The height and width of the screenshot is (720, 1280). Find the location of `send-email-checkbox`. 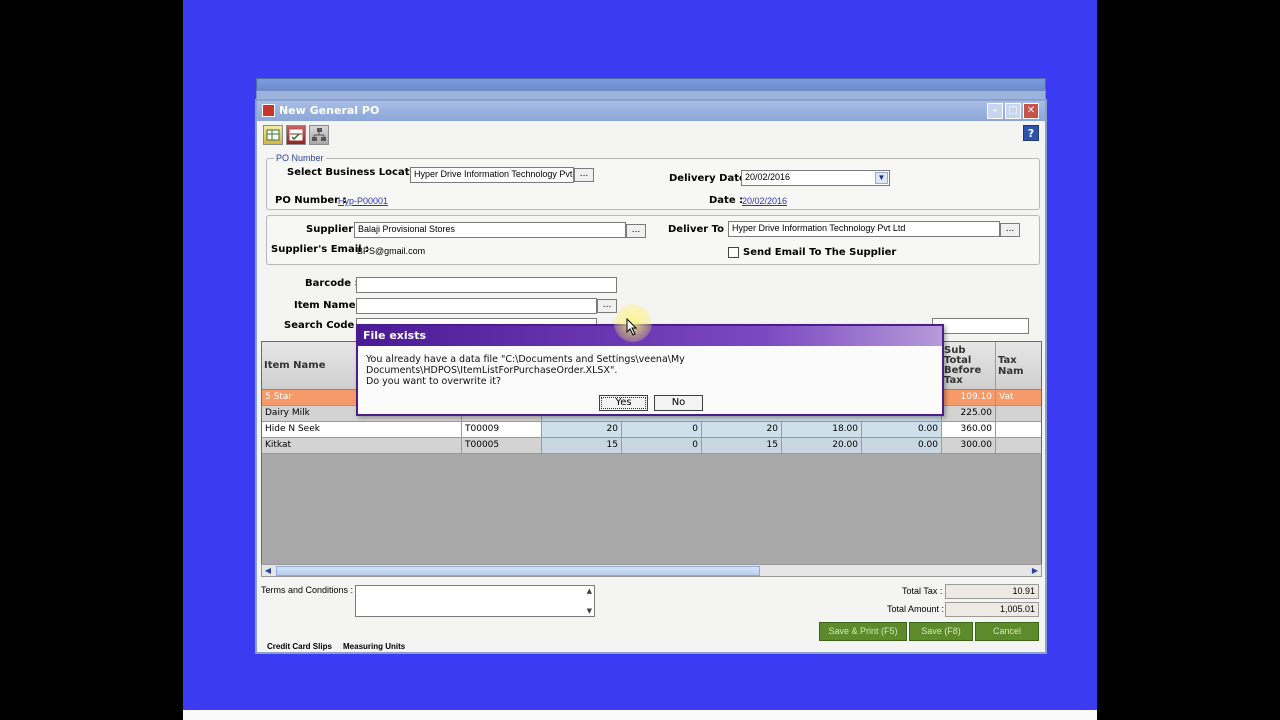

send-email-checkbox is located at coordinates (733, 252).